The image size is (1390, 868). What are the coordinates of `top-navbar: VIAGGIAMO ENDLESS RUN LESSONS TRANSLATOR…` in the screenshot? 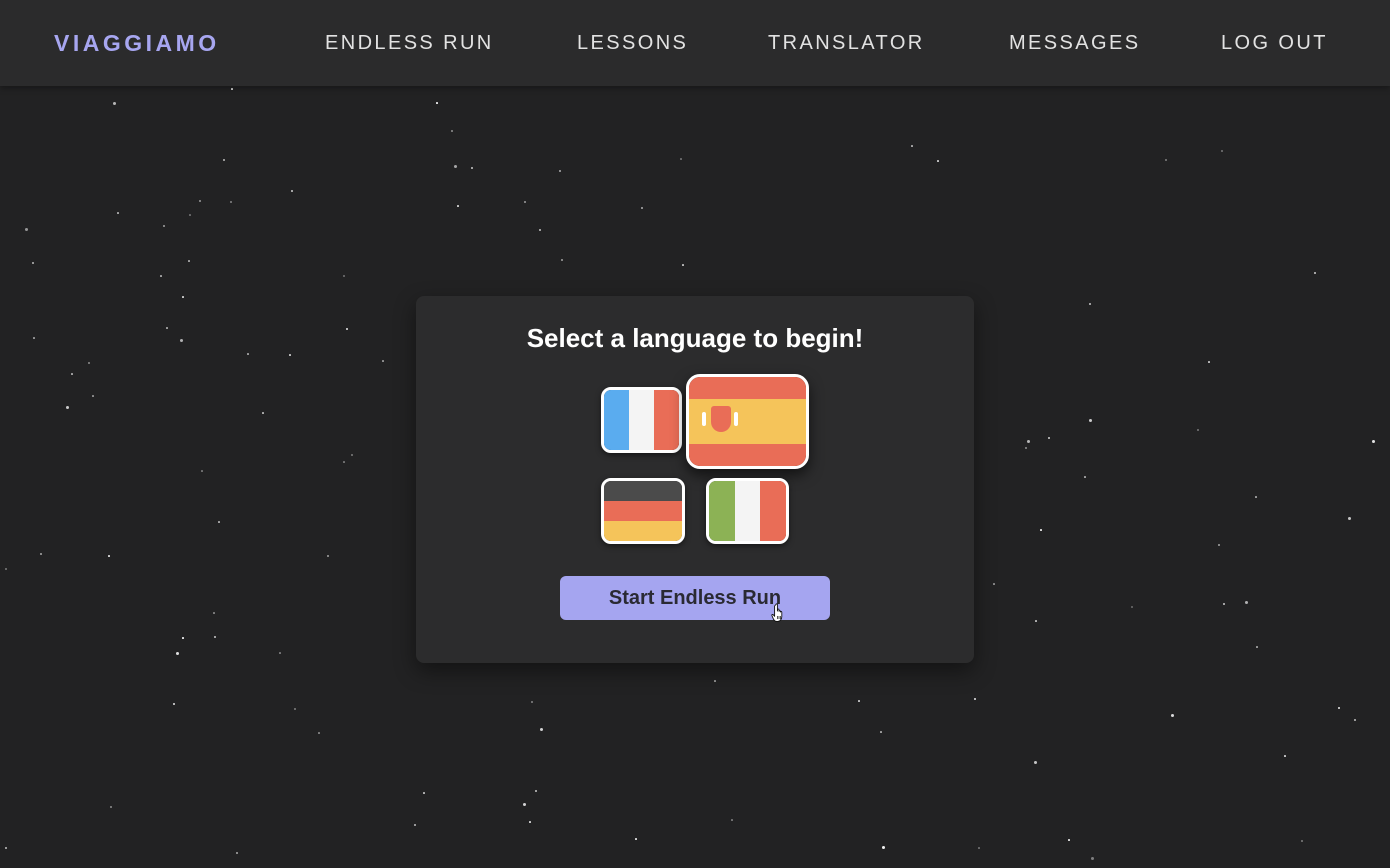 It's located at (695, 43).